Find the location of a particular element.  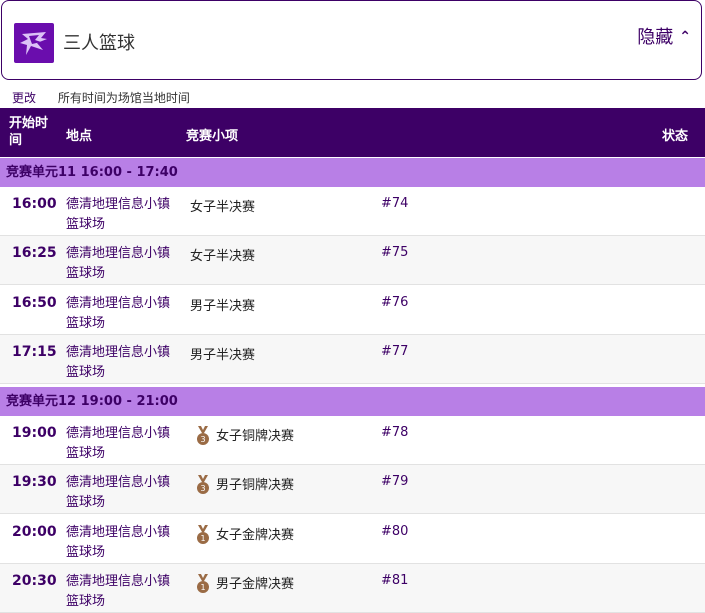

row-number: #75 is located at coordinates (395, 252).